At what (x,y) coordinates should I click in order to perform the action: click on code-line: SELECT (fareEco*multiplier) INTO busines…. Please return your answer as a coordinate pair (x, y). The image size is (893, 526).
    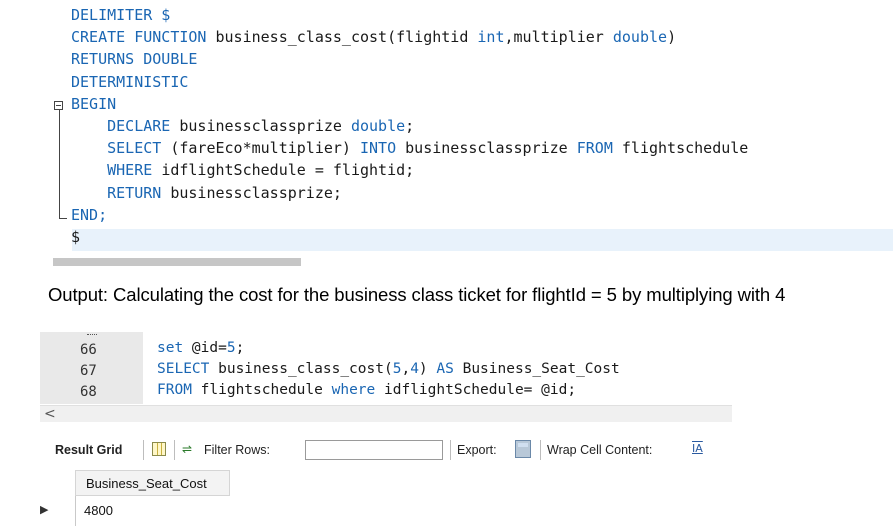
    Looking at the image, I should click on (409, 148).